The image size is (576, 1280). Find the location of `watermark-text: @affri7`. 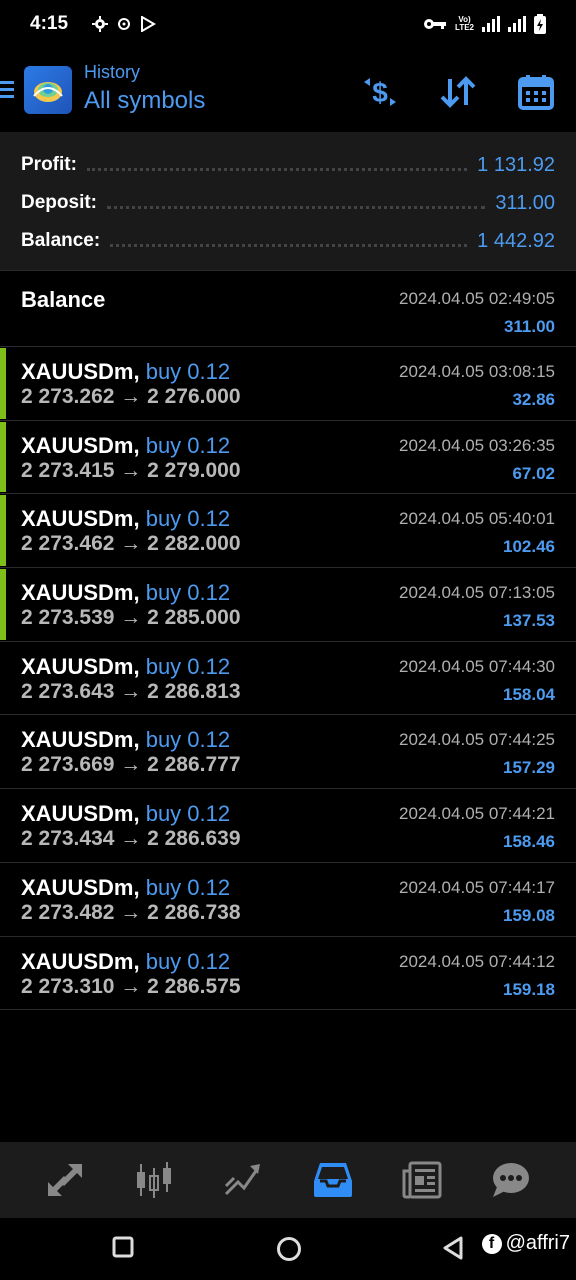

watermark-text: @affri7 is located at coordinates (537, 1243).